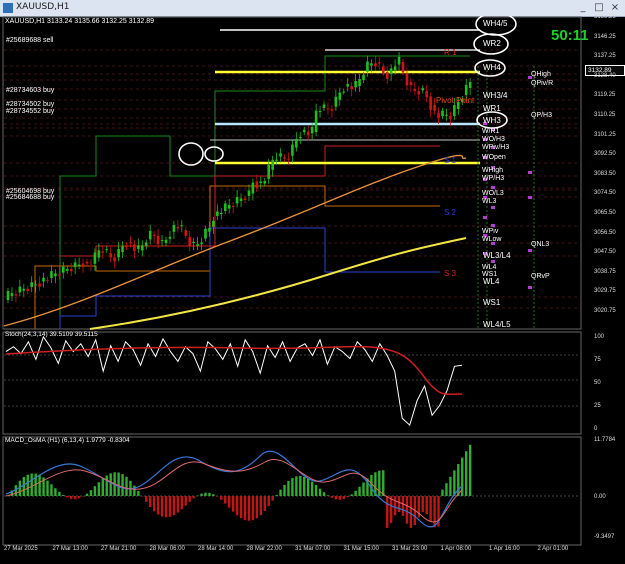 This screenshot has height=564, width=625. Describe the element at coordinates (489, 274) in the screenshot. I see `cluster-label: WS1` at that location.